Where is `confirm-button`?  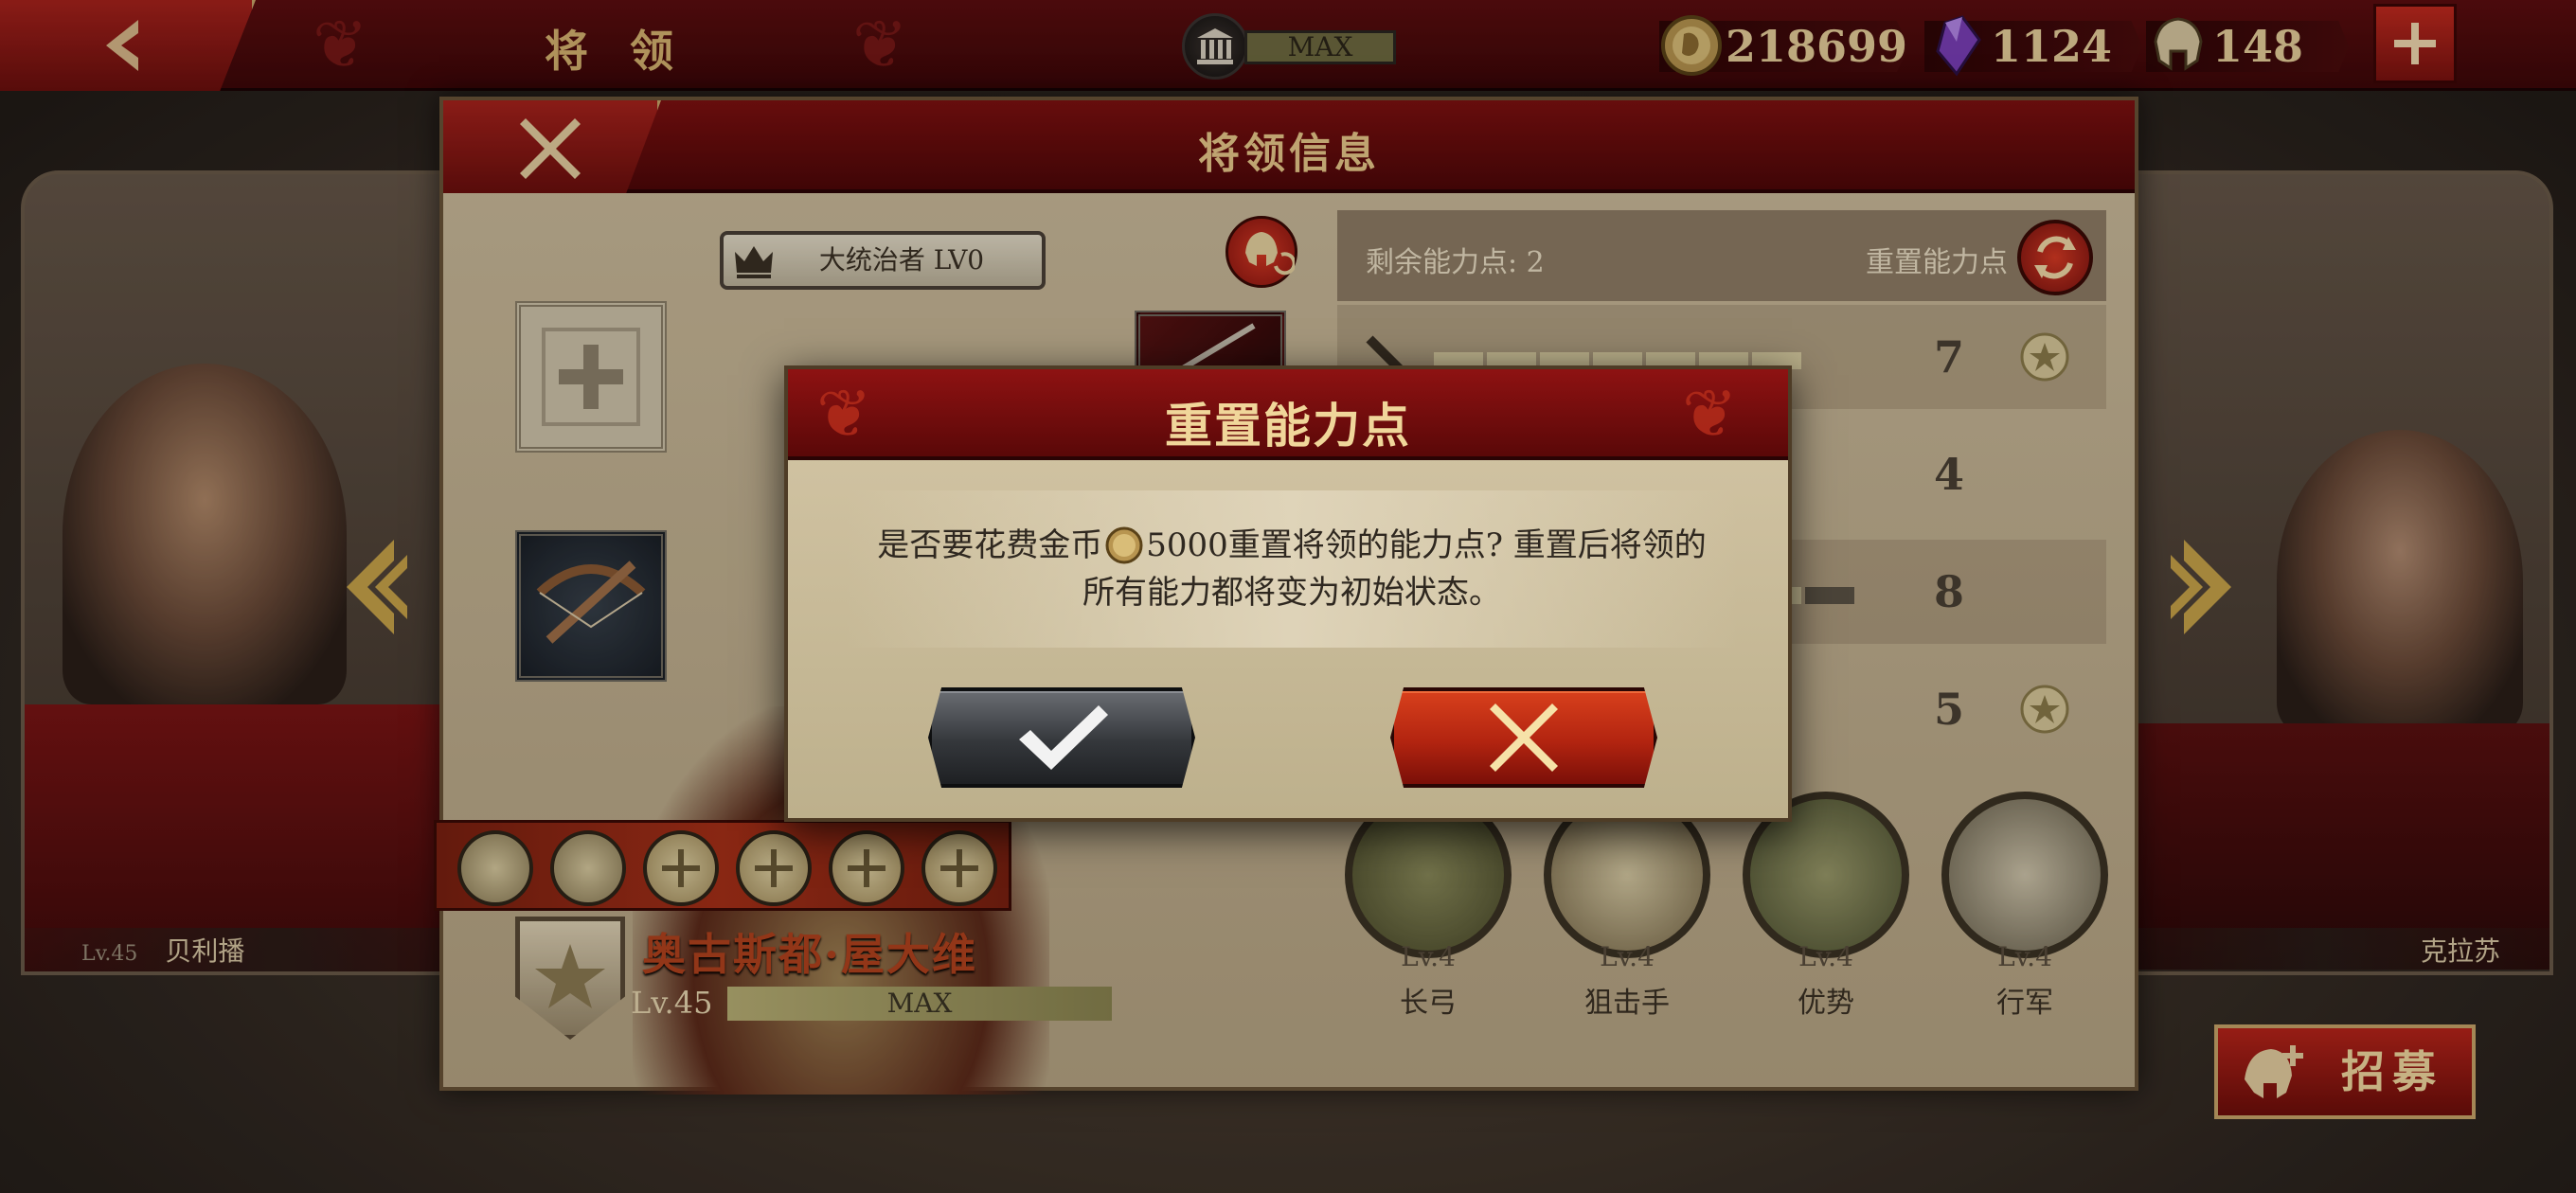 confirm-button is located at coordinates (1061, 737).